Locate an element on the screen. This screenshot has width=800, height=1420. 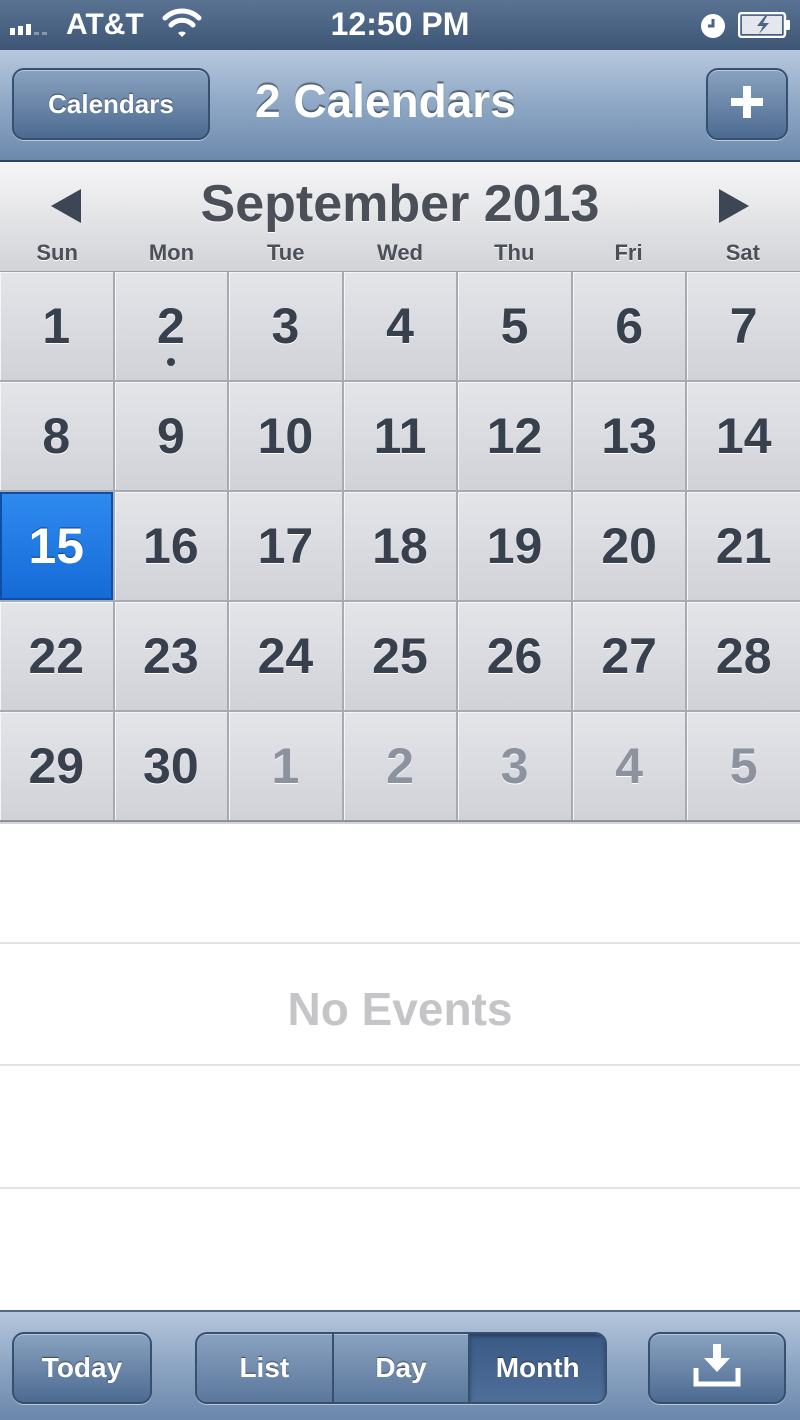
weekday-header: Sun Mon Tue Wed Thu Fri Sat is located at coordinates (400, 253).